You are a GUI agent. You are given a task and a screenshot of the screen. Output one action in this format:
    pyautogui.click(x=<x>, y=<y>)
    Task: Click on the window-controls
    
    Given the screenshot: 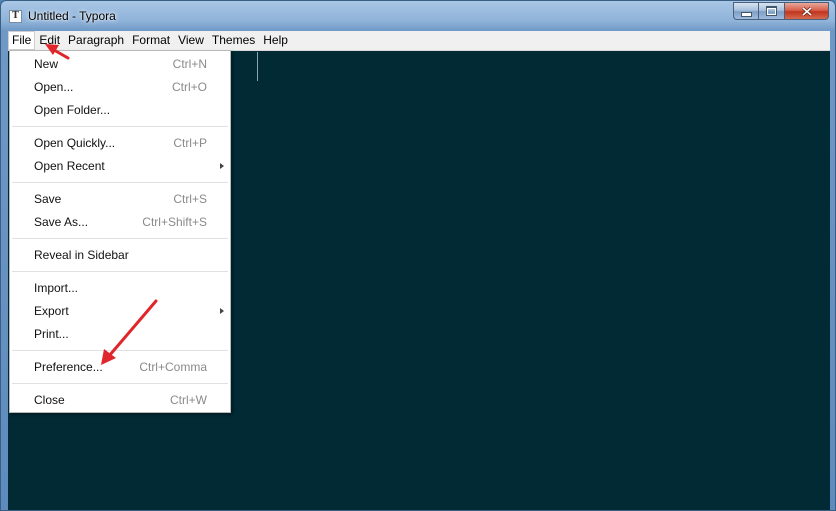 What is the action you would take?
    pyautogui.click(x=781, y=11)
    